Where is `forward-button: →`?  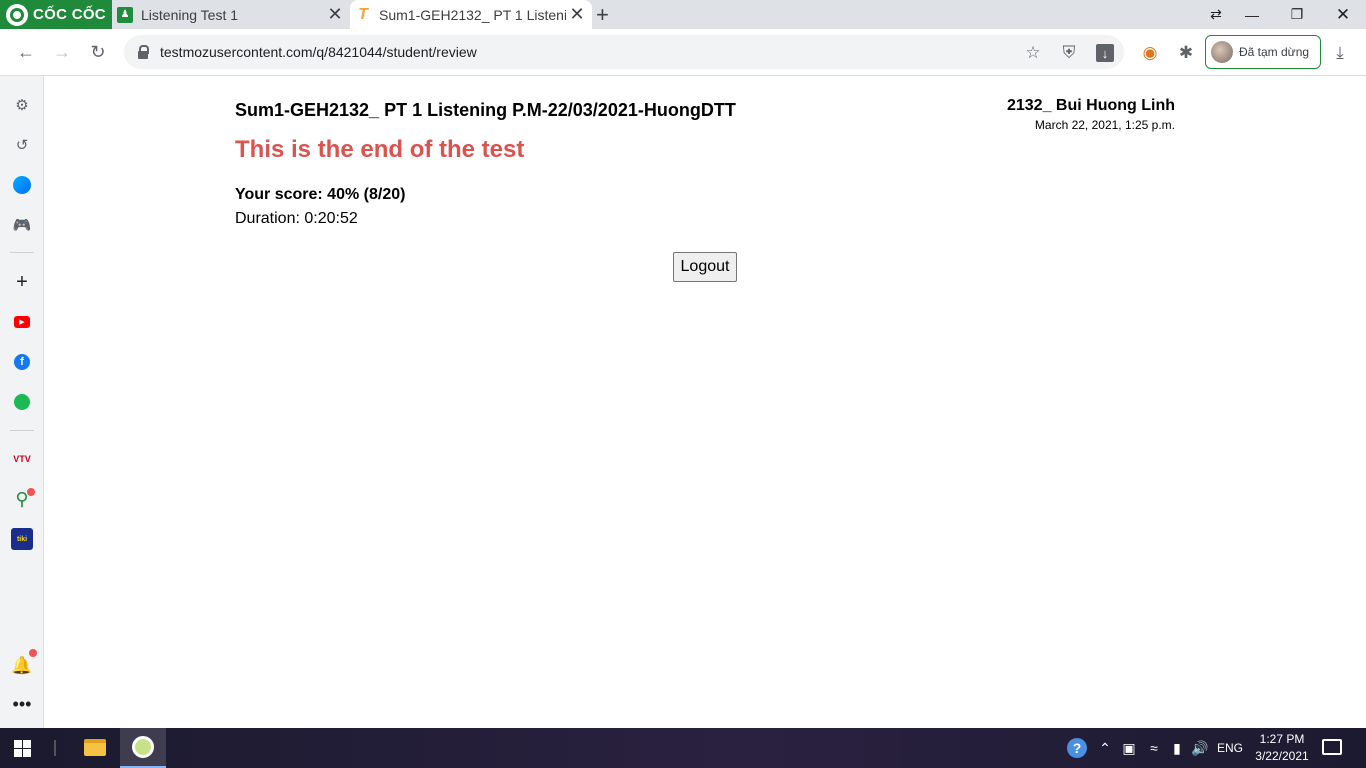
forward-button: → is located at coordinates (62, 52).